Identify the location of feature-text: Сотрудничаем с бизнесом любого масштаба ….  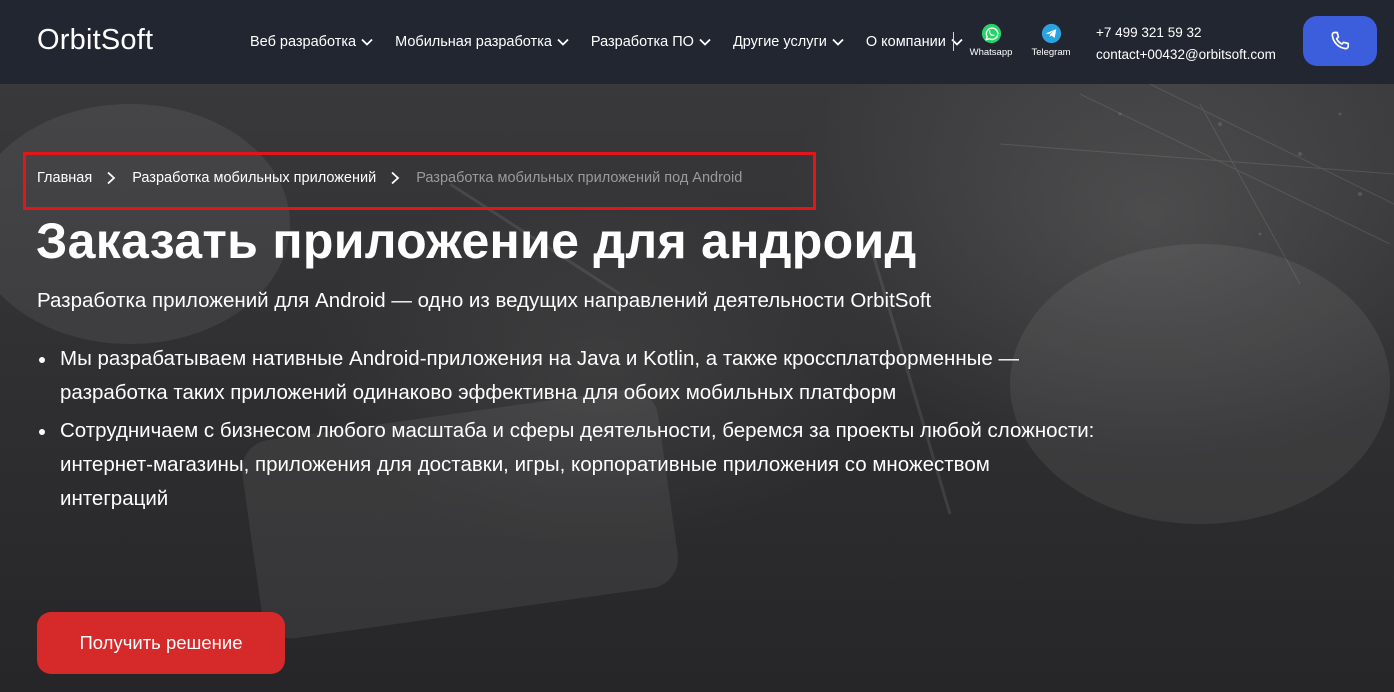
(577, 464).